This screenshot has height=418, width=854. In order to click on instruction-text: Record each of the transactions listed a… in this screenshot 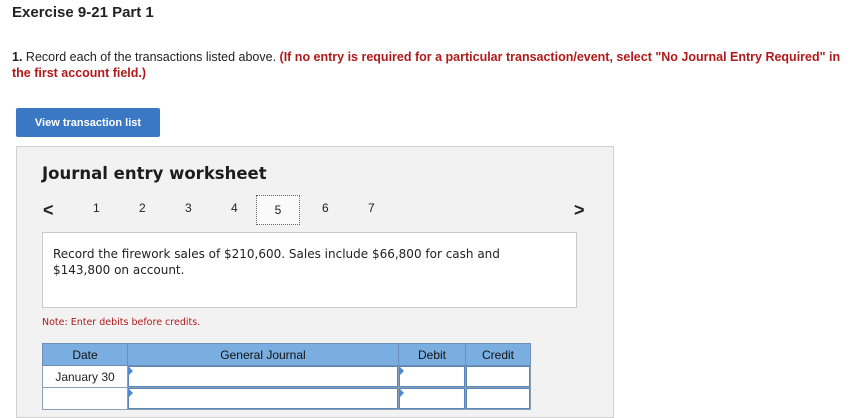, I will do `click(151, 57)`.